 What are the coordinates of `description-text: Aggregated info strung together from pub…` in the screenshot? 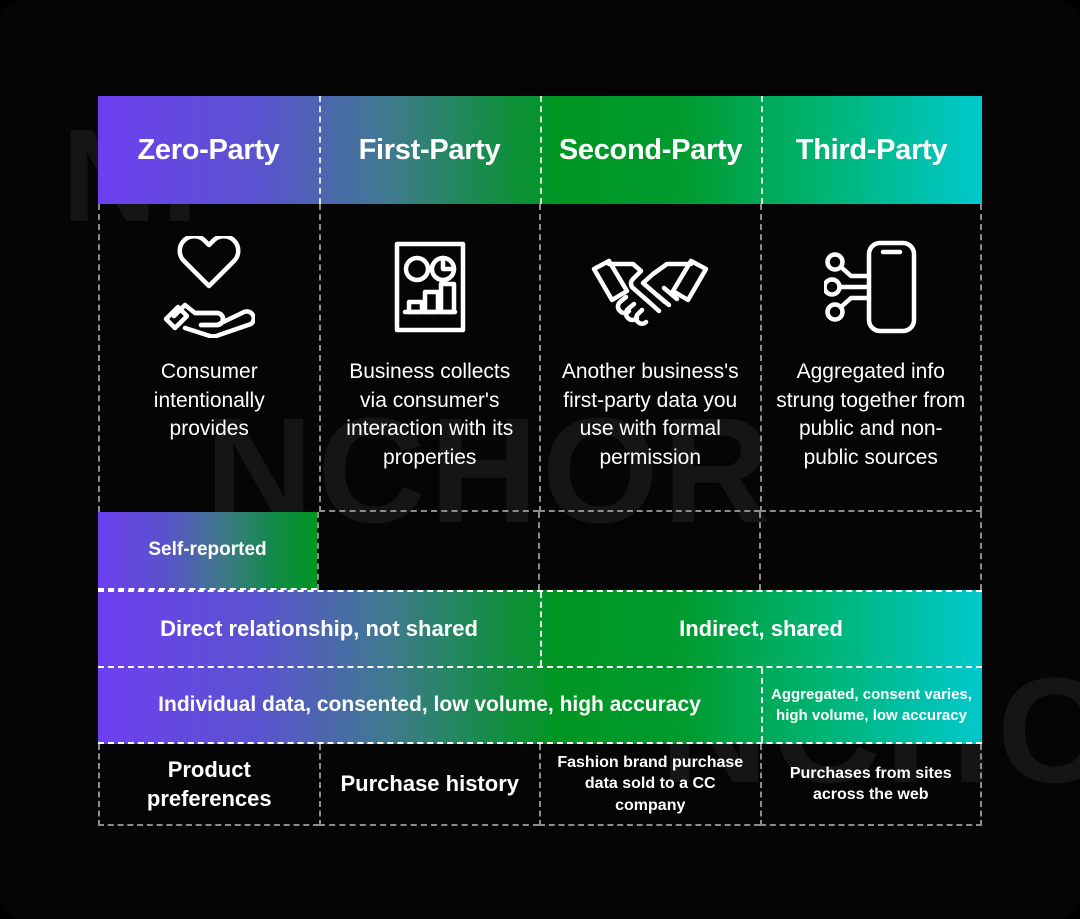 It's located at (871, 414).